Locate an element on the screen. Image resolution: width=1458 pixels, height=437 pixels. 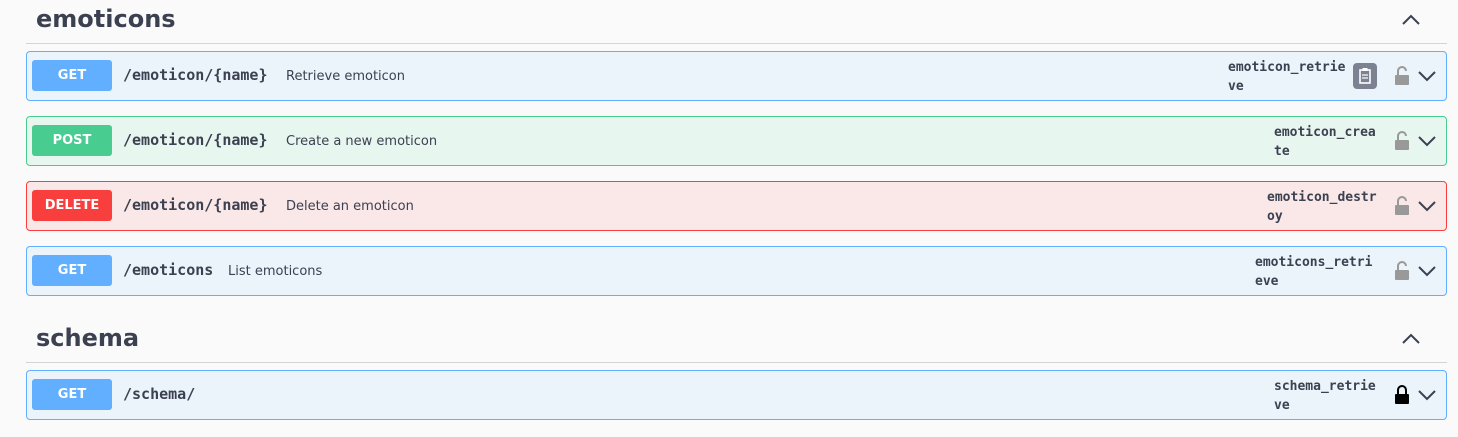
operation-id: emoticon_retrieve is located at coordinates (1287, 77).